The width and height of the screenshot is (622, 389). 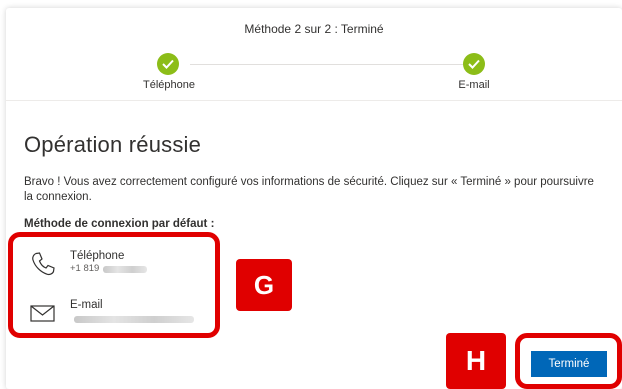 What do you see at coordinates (168, 64) in the screenshot?
I see `step-1-check-icon` at bounding box center [168, 64].